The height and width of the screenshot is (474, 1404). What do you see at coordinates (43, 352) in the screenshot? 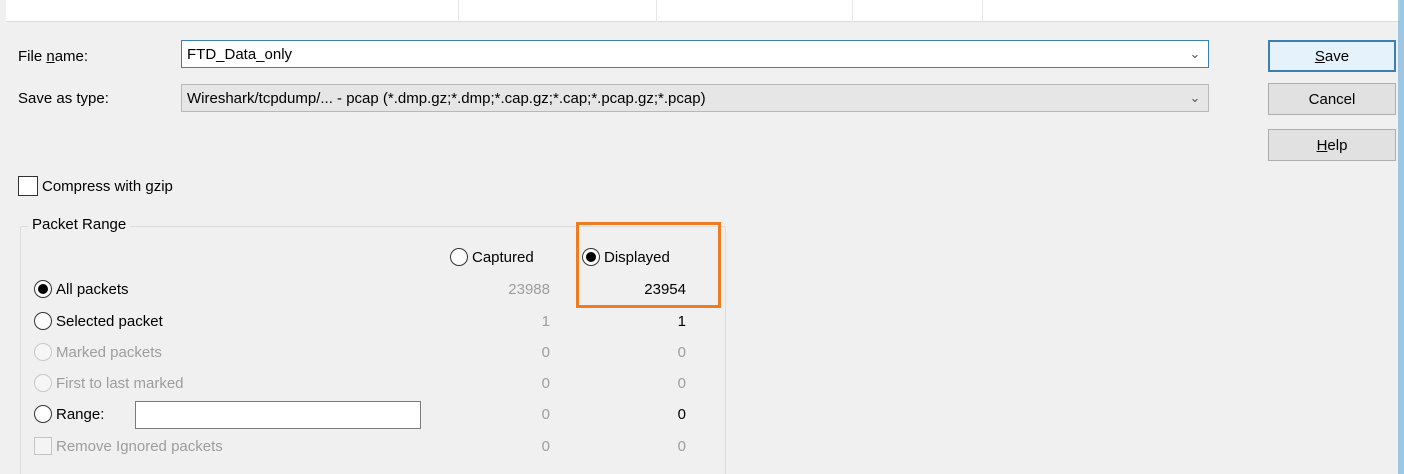
I see `marked-packets-radio` at bounding box center [43, 352].